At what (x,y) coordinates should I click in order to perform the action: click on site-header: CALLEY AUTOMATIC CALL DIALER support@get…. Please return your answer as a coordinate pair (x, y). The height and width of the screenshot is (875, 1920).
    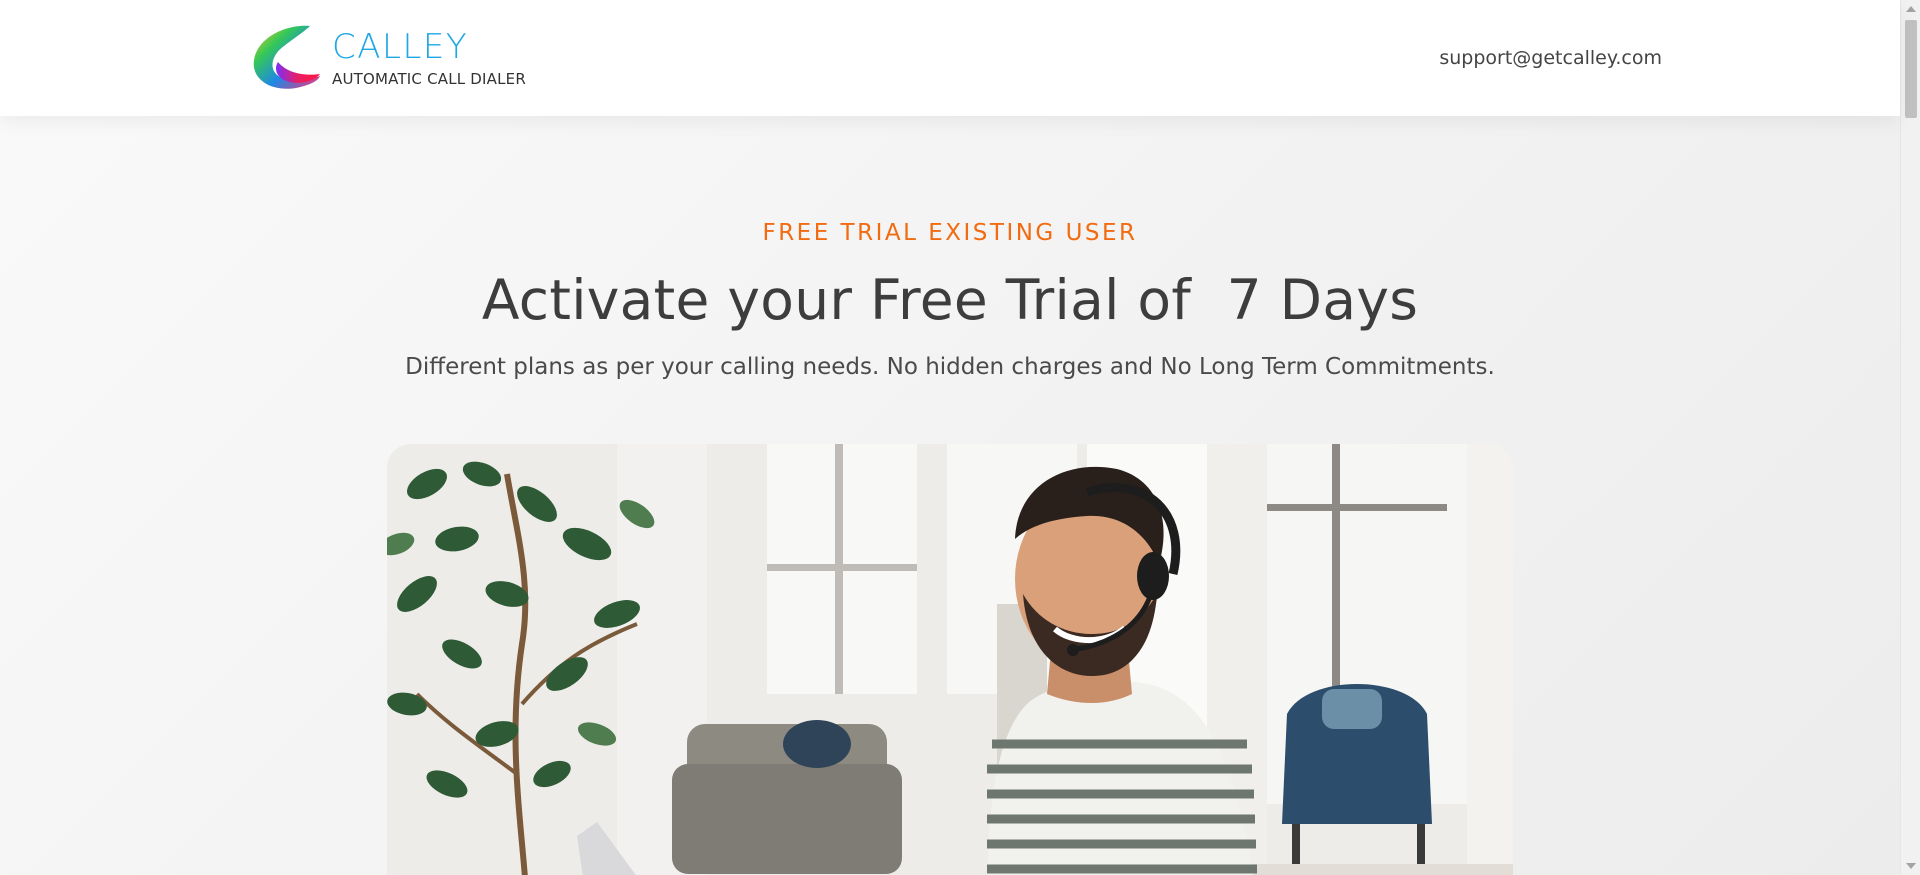
    Looking at the image, I should click on (950, 58).